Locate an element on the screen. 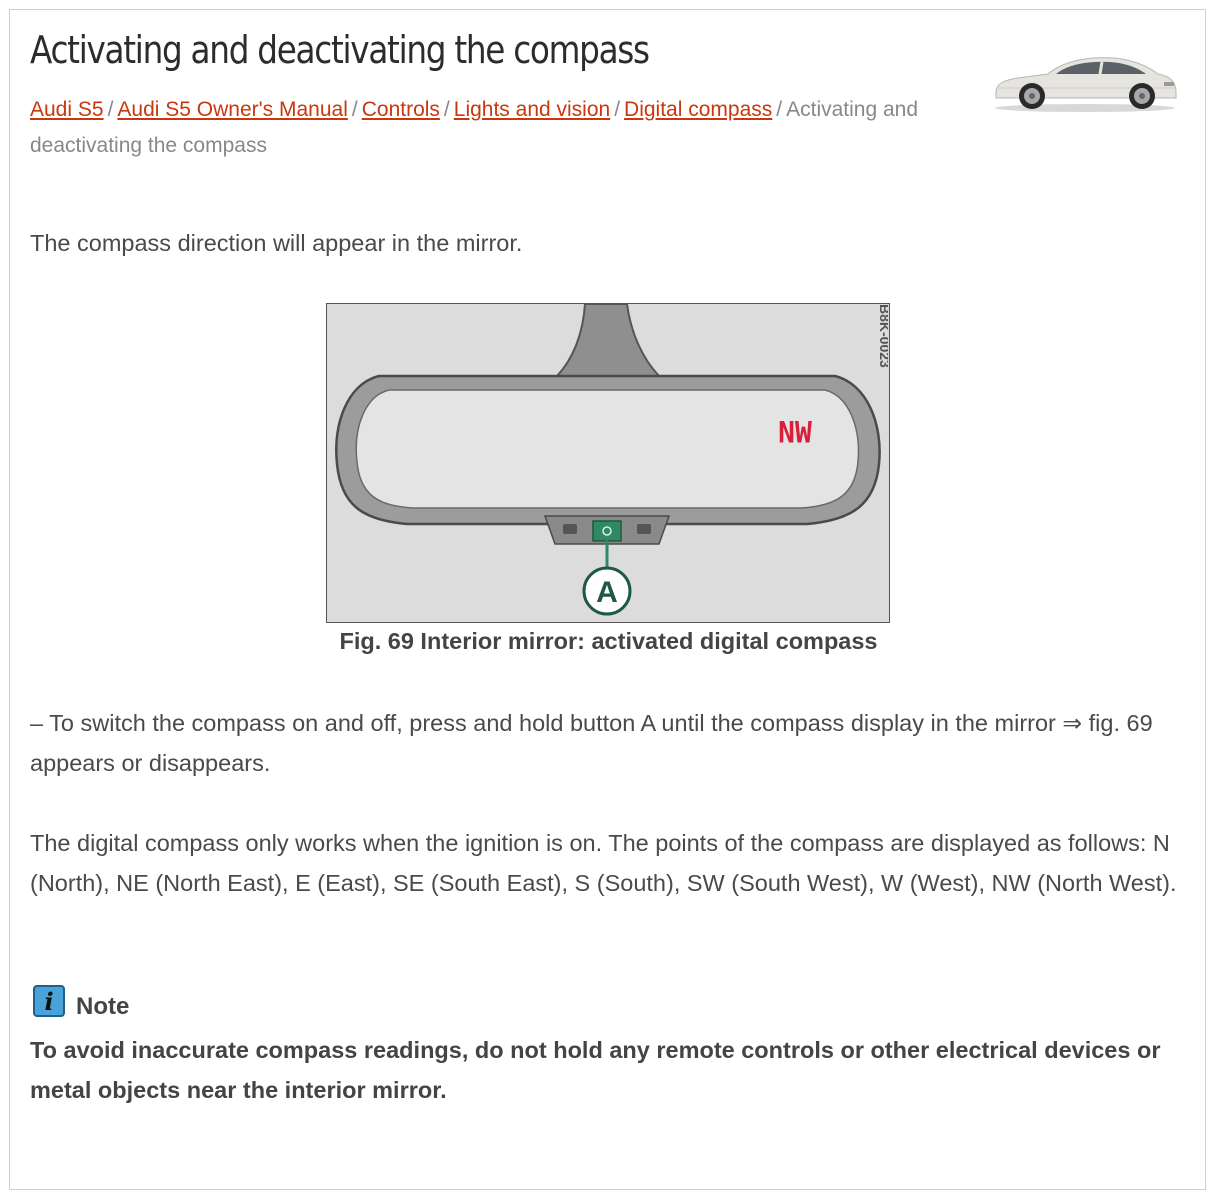  breadcrumb-link-owners-manual: Audi S5 Owner's Manual is located at coordinates (232, 109).